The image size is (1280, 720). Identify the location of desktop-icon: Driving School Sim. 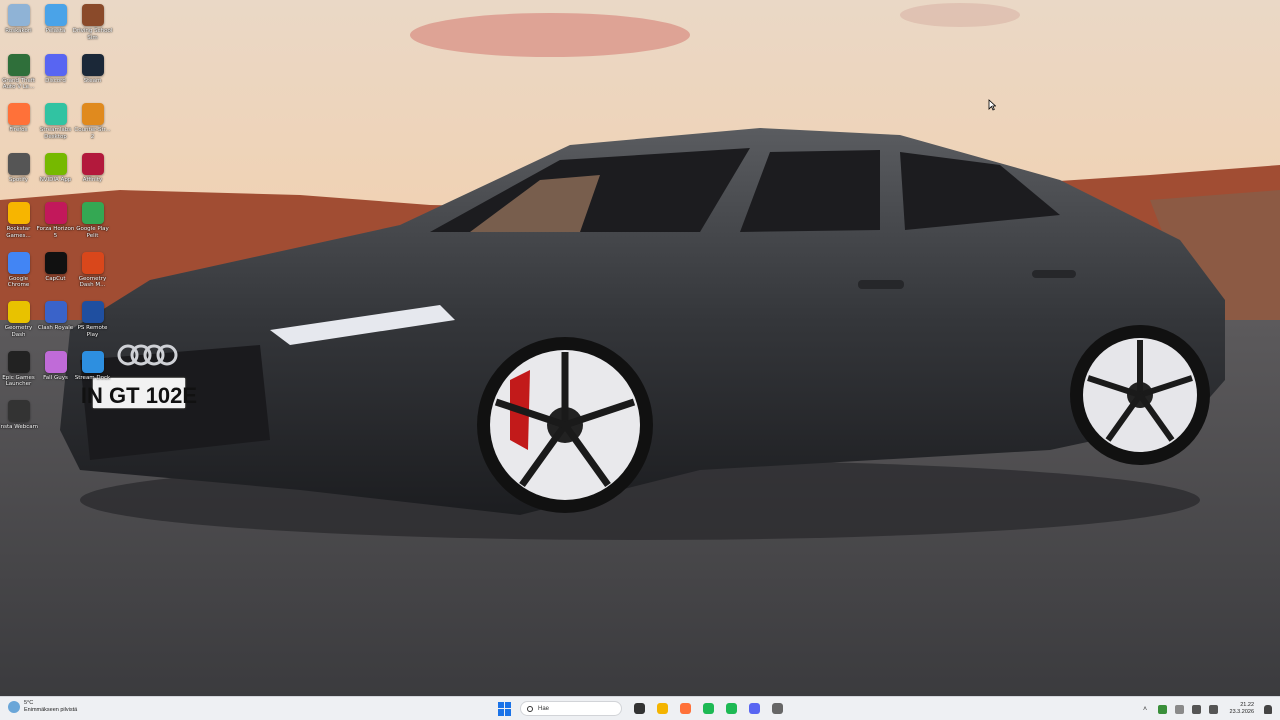
(92, 22).